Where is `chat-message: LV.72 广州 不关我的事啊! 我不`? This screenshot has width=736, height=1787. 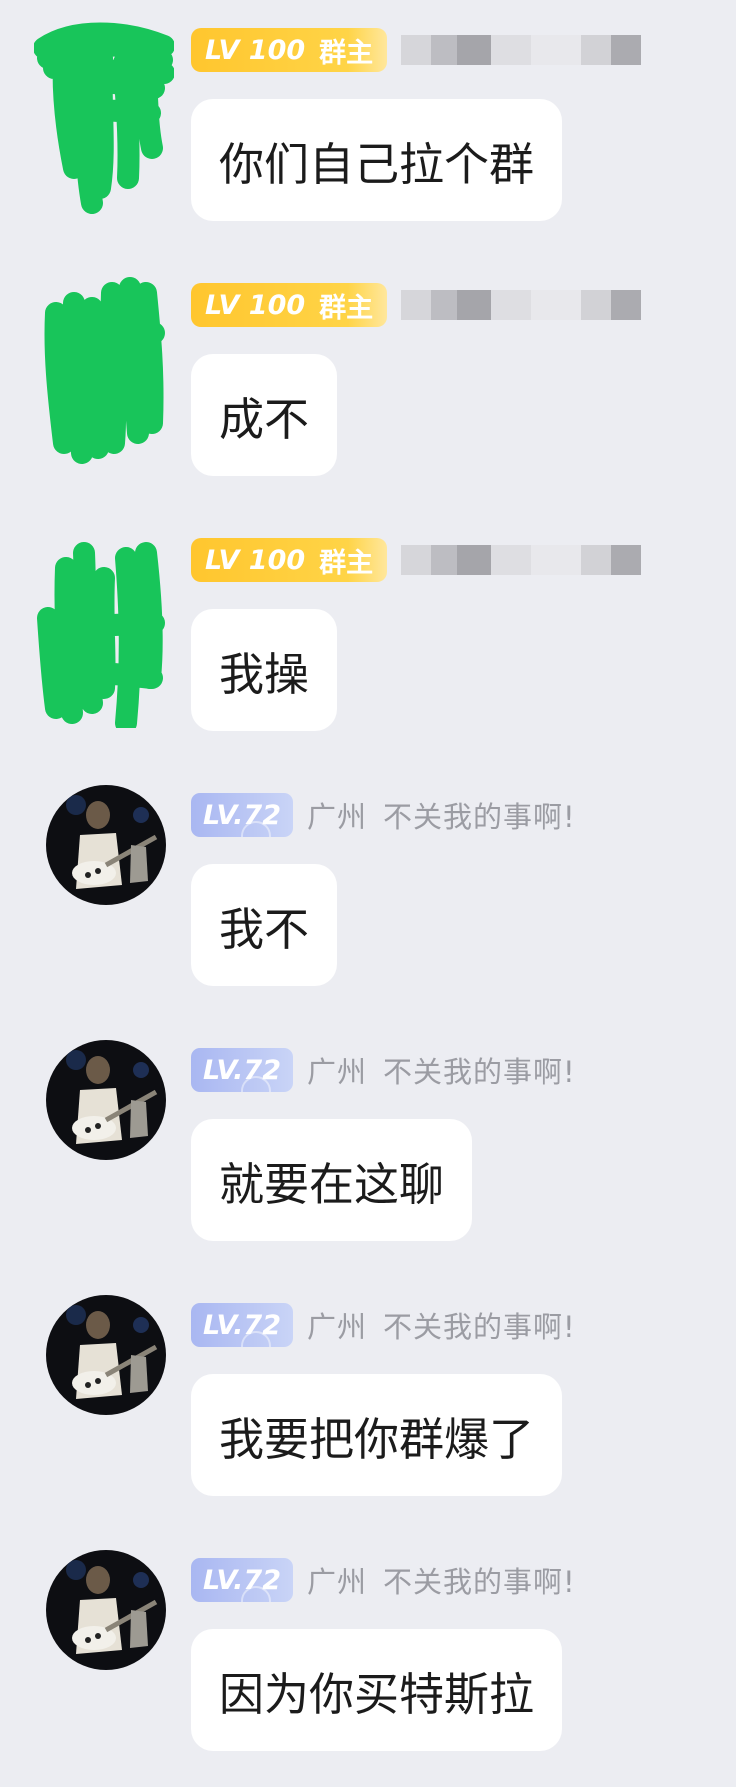 chat-message: LV.72 广州 不关我的事啊! 我不 is located at coordinates (368, 875).